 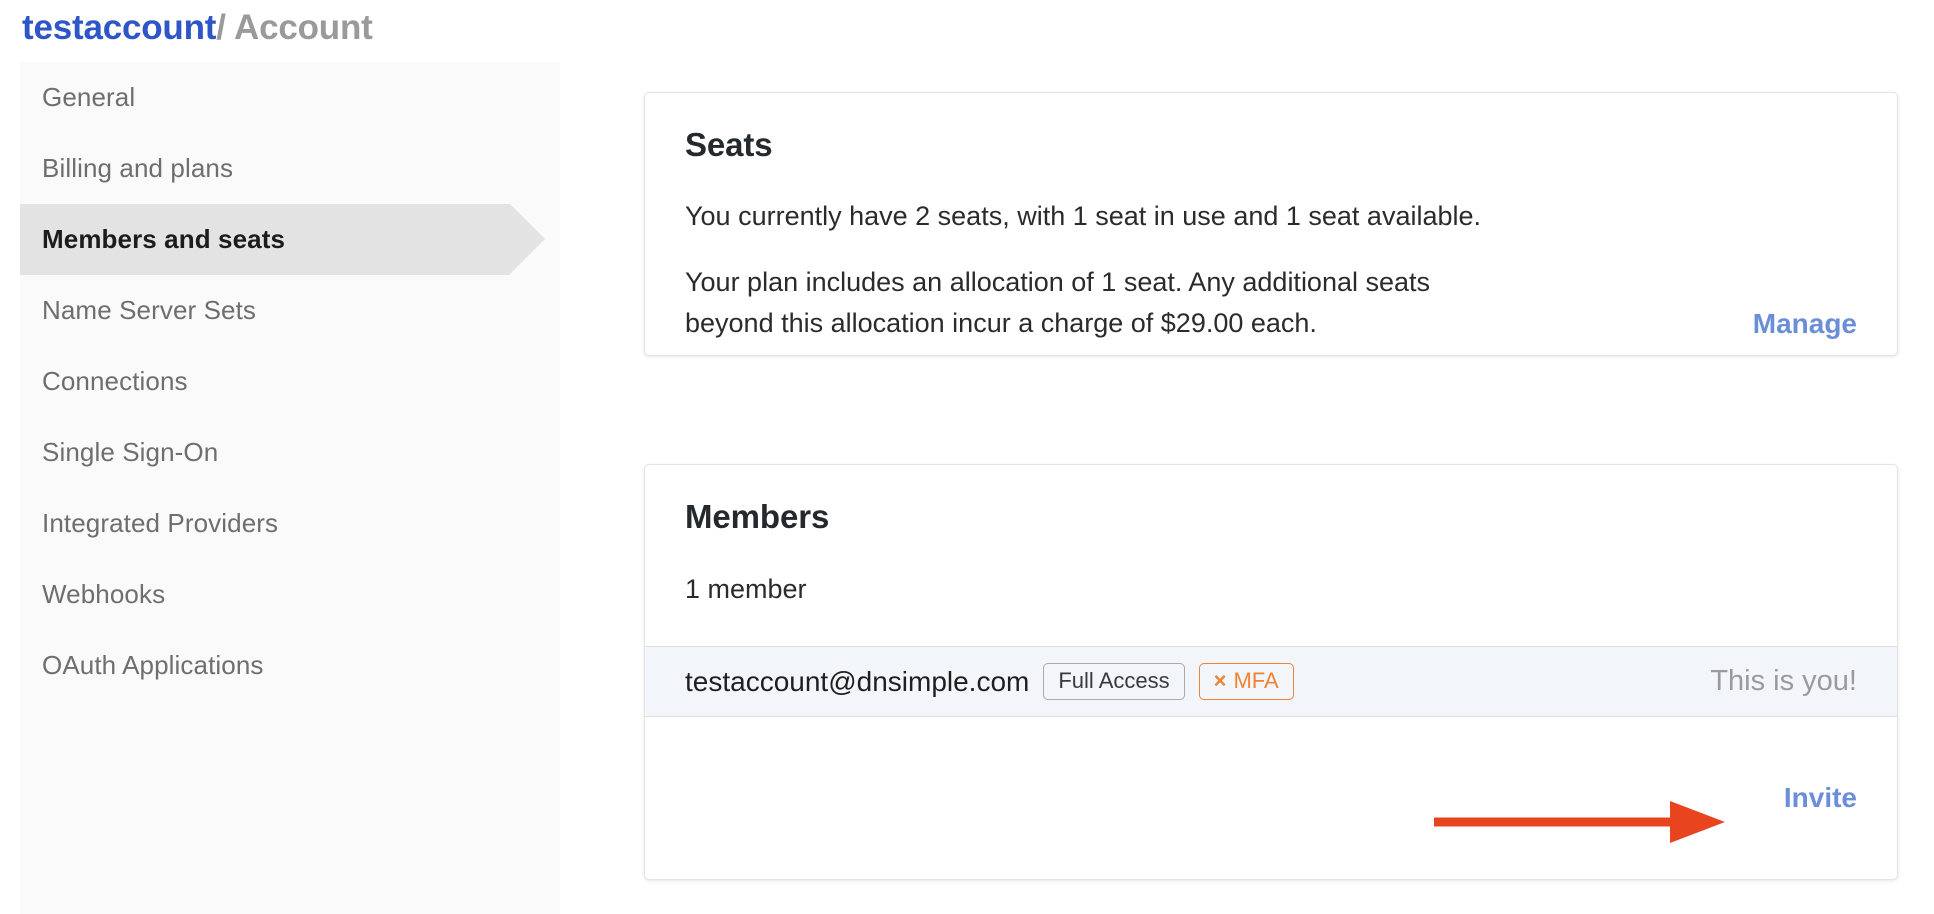 I want to click on breadcrumb: testaccount/ Account, so click(x=197, y=28).